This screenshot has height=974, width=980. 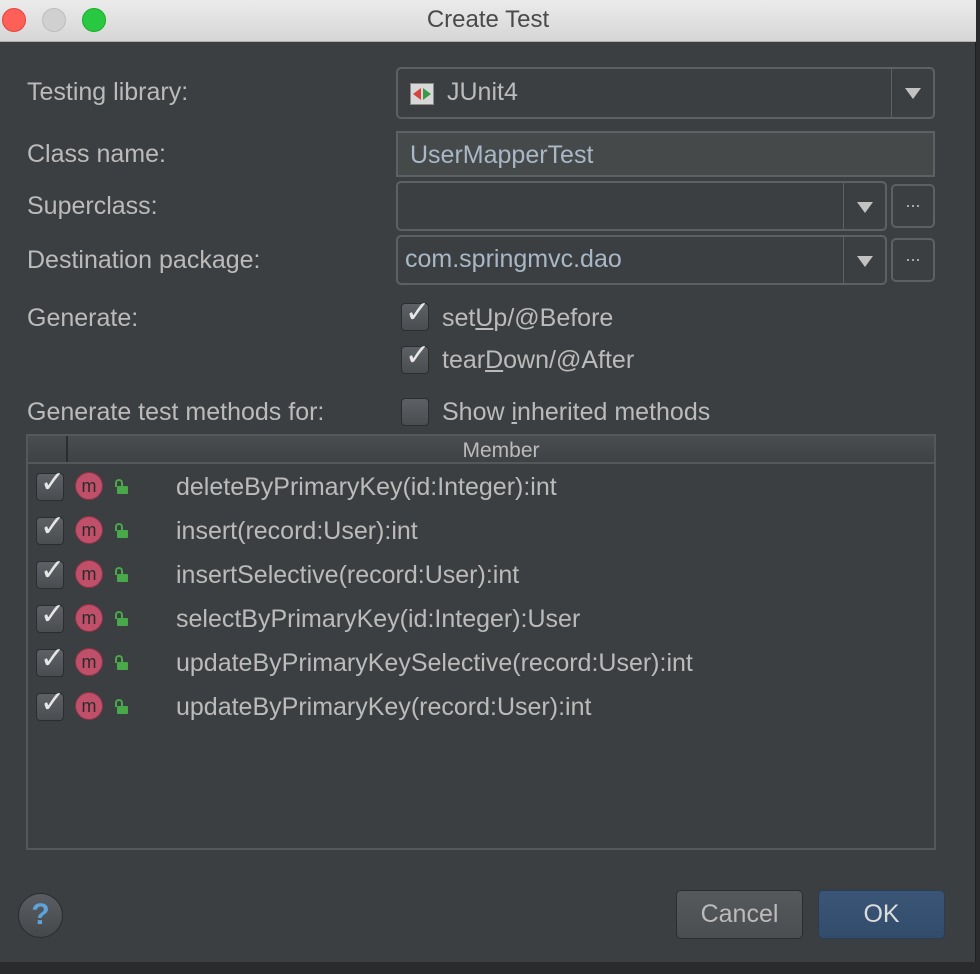 I want to click on teardown-label: tearDown/@After, so click(x=538, y=360).